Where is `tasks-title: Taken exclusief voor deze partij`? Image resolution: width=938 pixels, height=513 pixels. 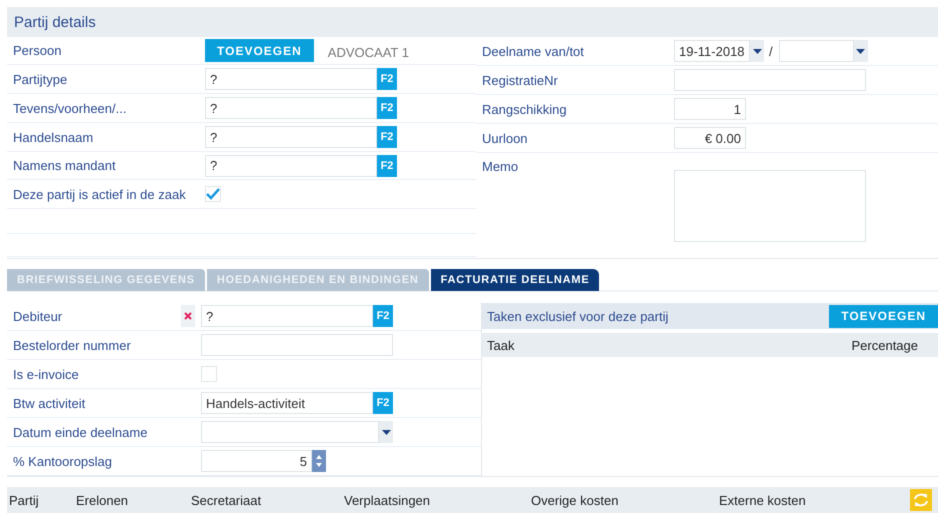
tasks-title: Taken exclusief voor deze partij is located at coordinates (577, 316).